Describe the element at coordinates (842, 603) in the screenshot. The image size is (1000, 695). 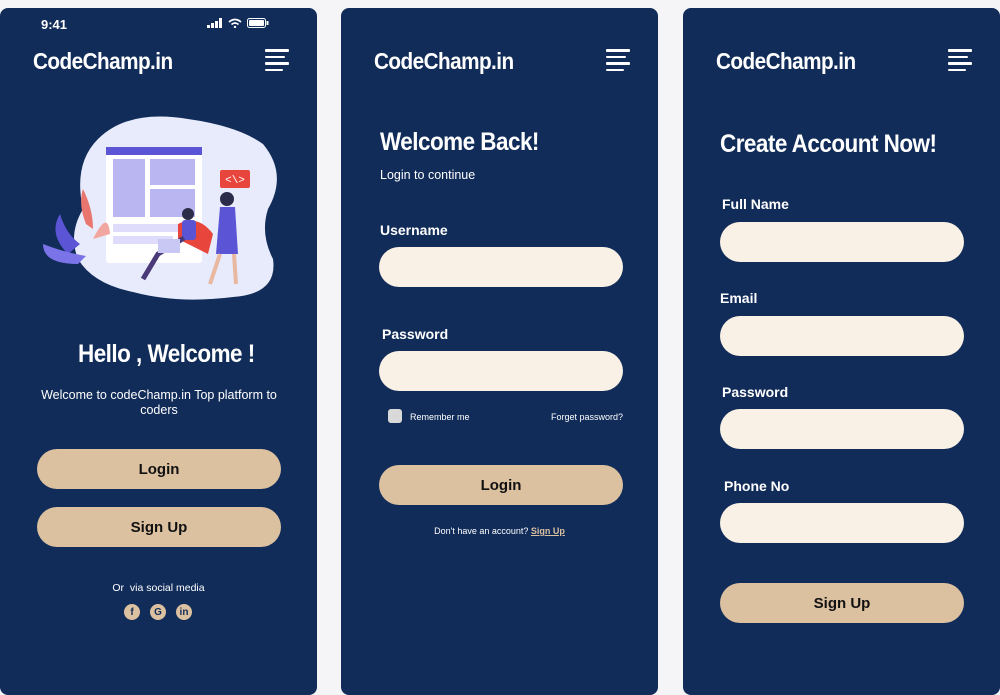
I see `register-submit-button: Sign Up` at that location.